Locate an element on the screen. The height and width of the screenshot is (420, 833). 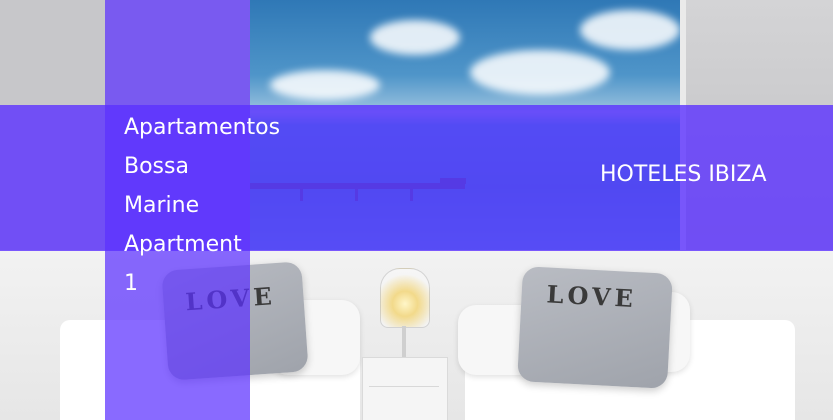
title-line: 1 is located at coordinates (131, 283).